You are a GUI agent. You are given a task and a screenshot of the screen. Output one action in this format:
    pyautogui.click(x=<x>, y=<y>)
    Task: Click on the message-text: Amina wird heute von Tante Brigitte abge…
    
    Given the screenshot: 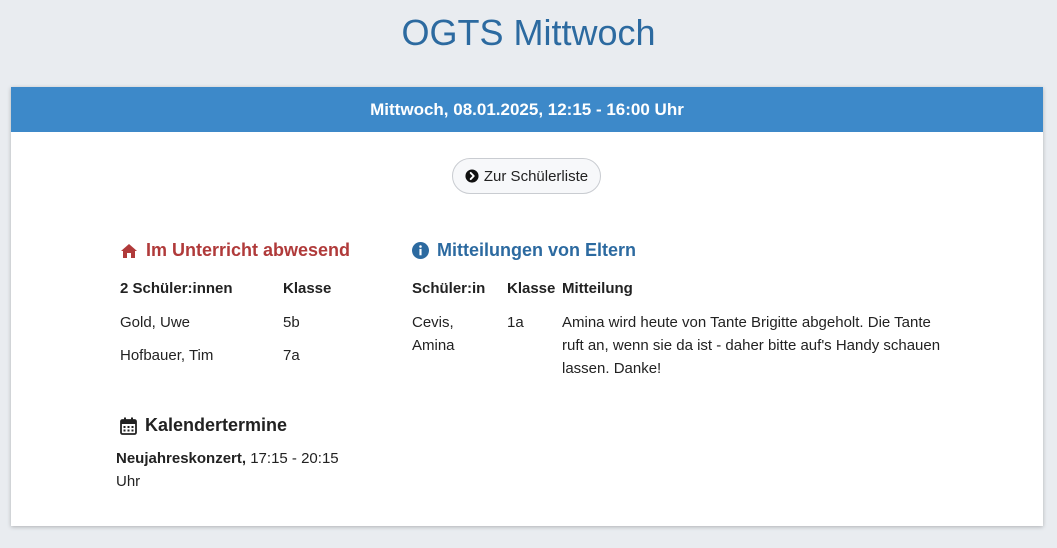 What is the action you would take?
    pyautogui.click(x=751, y=345)
    